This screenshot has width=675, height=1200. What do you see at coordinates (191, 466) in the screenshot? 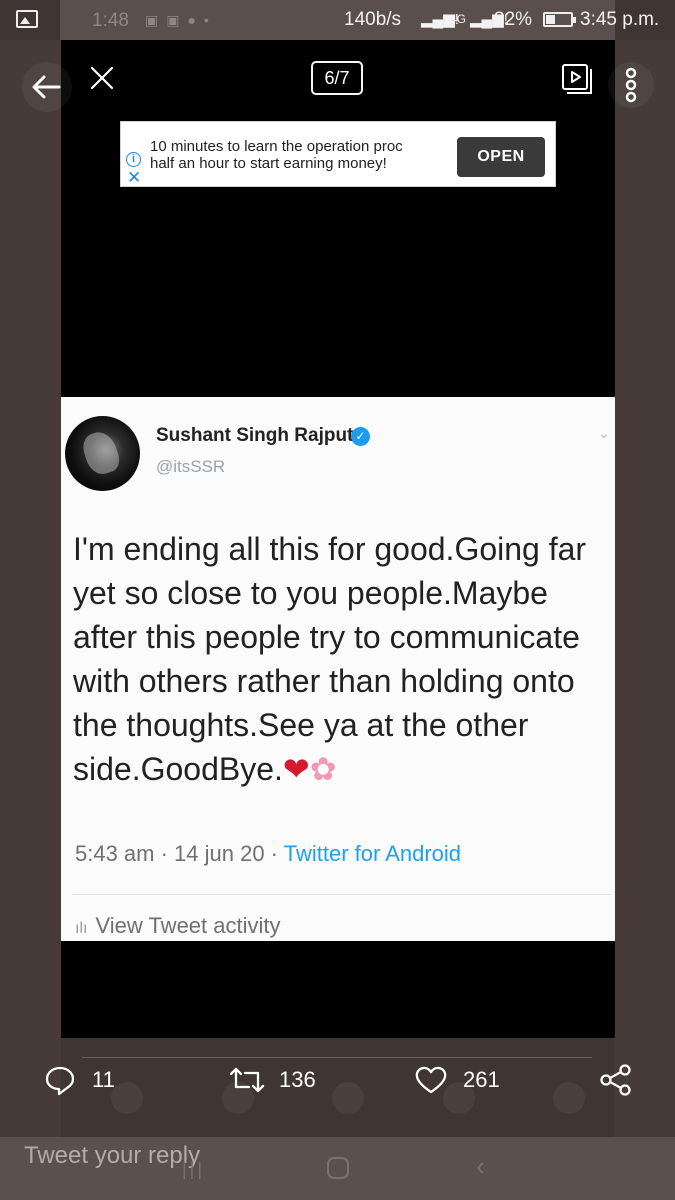
I see `tweet-author-handle: @itsSSR` at bounding box center [191, 466].